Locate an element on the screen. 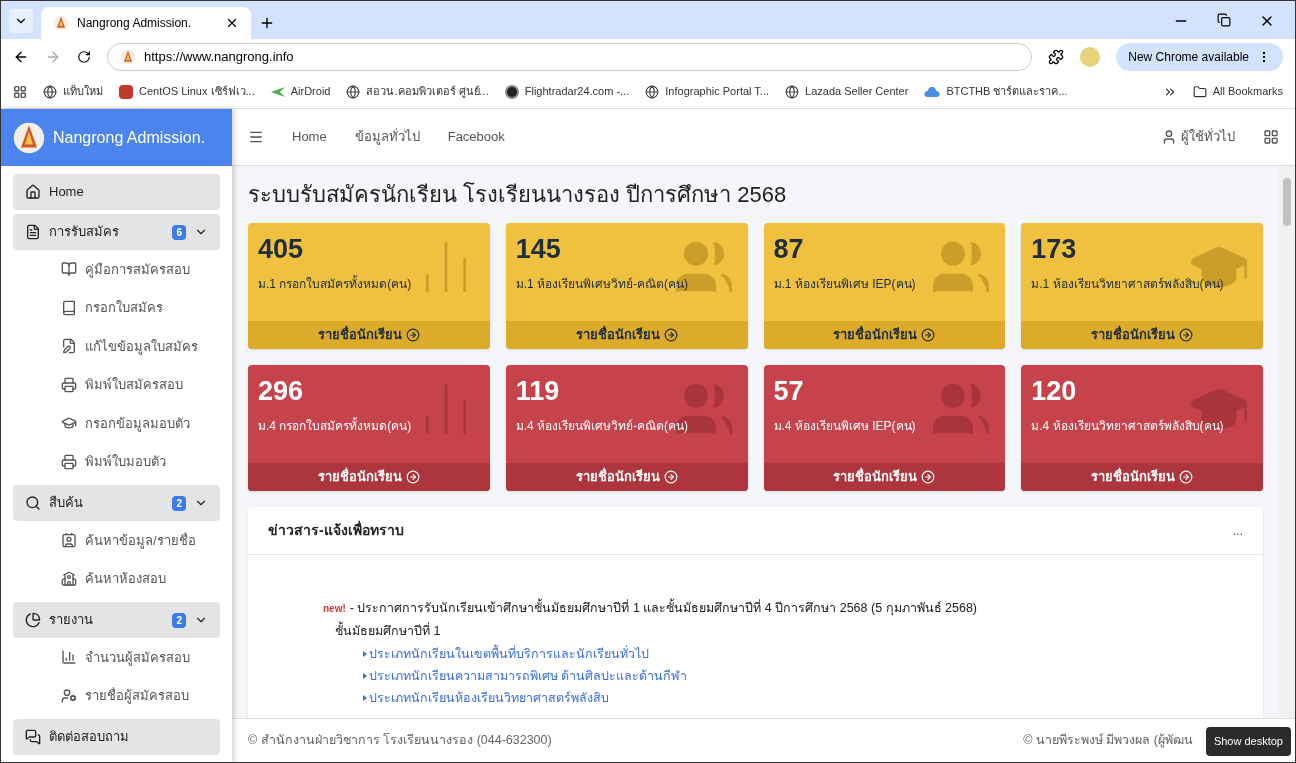 The height and width of the screenshot is (763, 1296). new-label: new! is located at coordinates (334, 609).